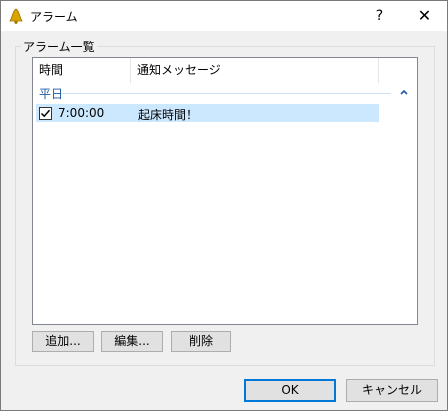 This screenshot has height=411, width=448. I want to click on close-button: ✕, so click(424, 16).